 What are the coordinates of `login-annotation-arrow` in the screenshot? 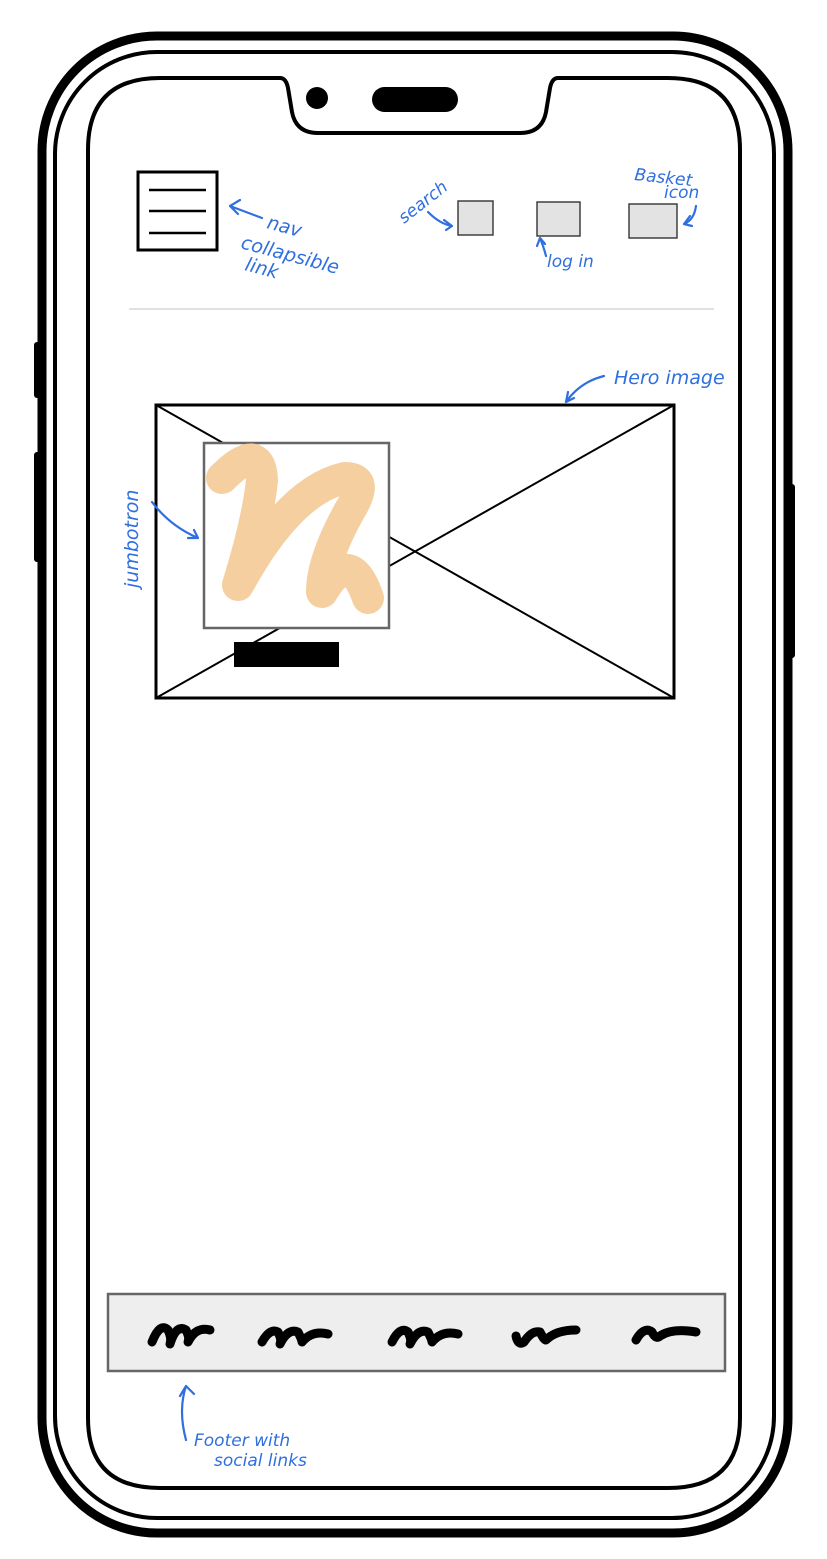 It's located at (541, 247).